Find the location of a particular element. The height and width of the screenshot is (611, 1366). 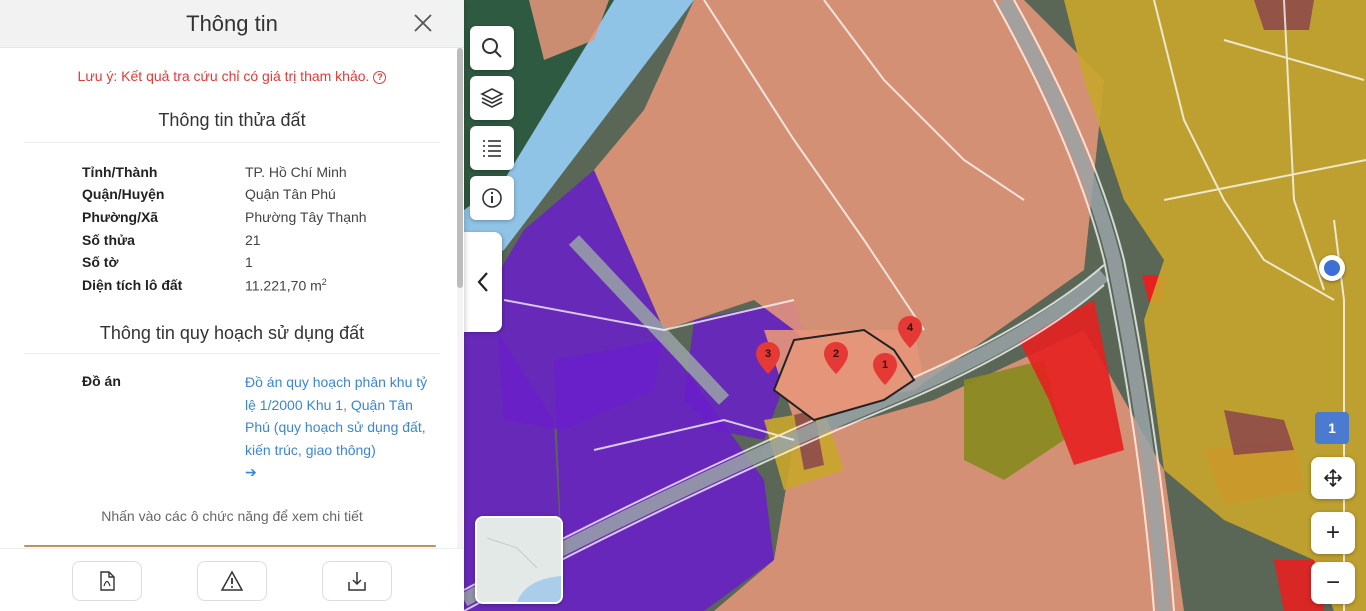

value-ward: Phường Tây Thạnh is located at coordinates (306, 217).